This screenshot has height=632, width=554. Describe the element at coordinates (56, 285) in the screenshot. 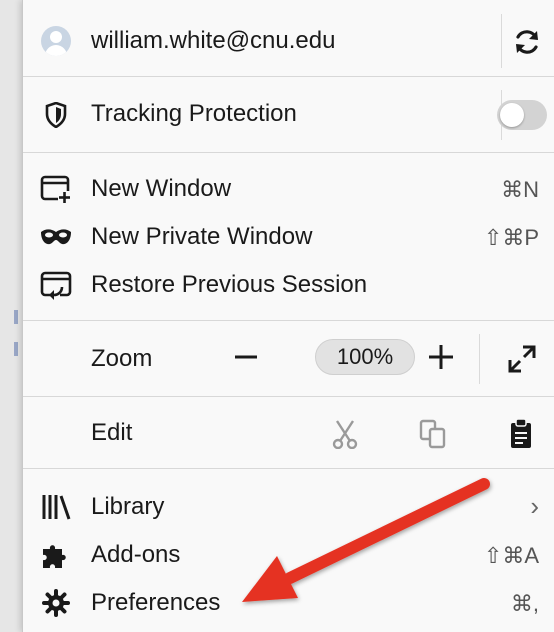

I see `restore-session-icon` at that location.